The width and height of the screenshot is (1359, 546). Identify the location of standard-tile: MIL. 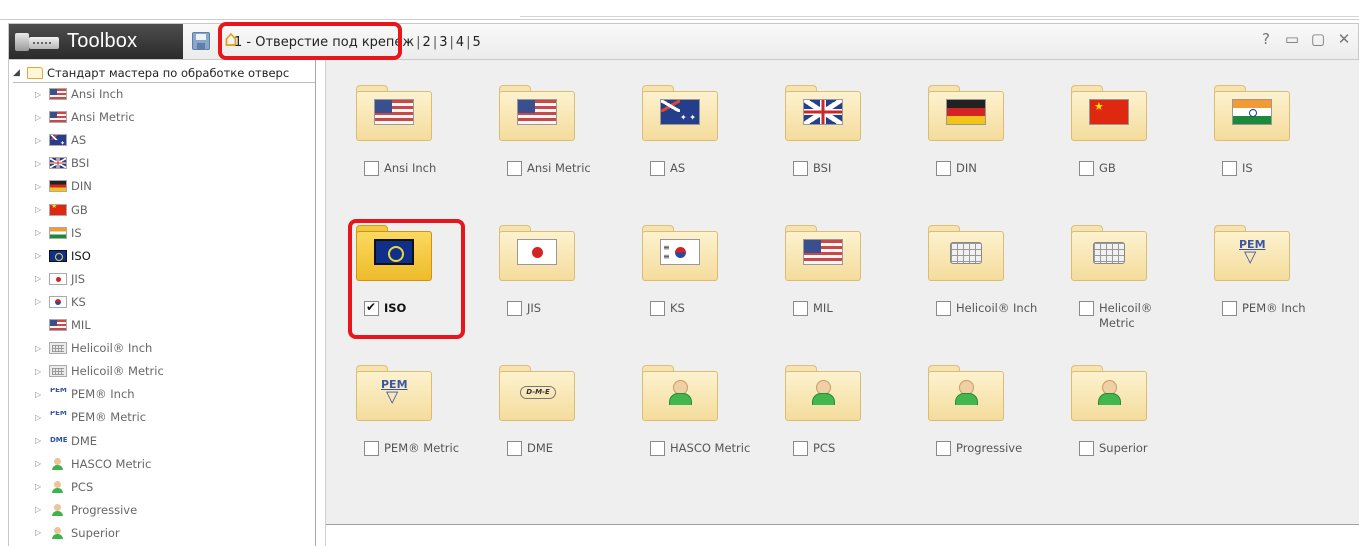
(824, 270).